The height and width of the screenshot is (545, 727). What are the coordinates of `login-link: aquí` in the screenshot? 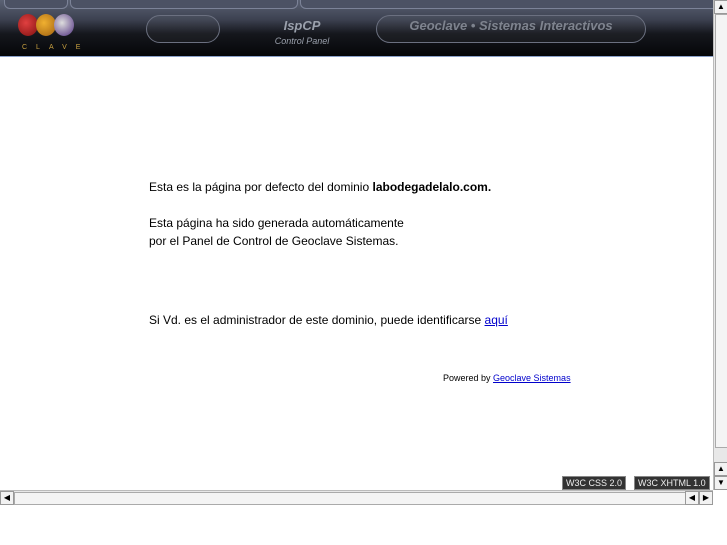 It's located at (496, 320).